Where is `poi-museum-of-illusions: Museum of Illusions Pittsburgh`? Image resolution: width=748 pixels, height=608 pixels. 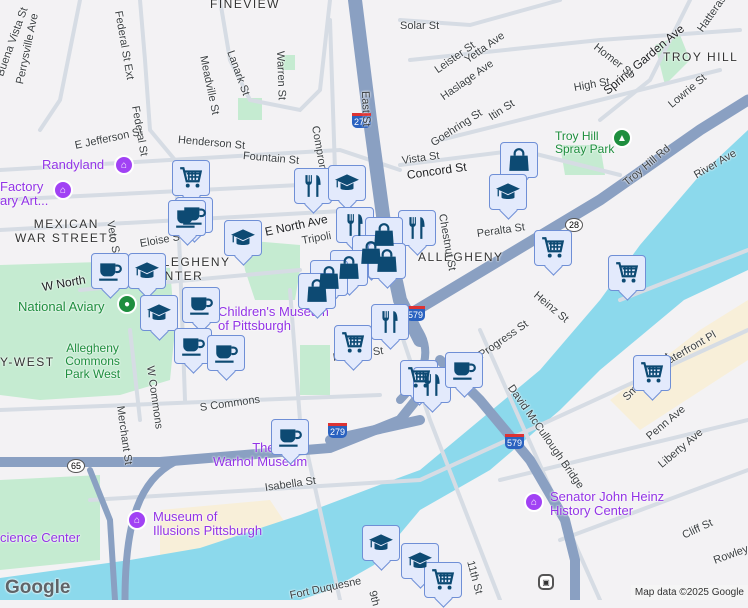
poi-museum-of-illusions: Museum of Illusions Pittsburgh is located at coordinates (207, 524).